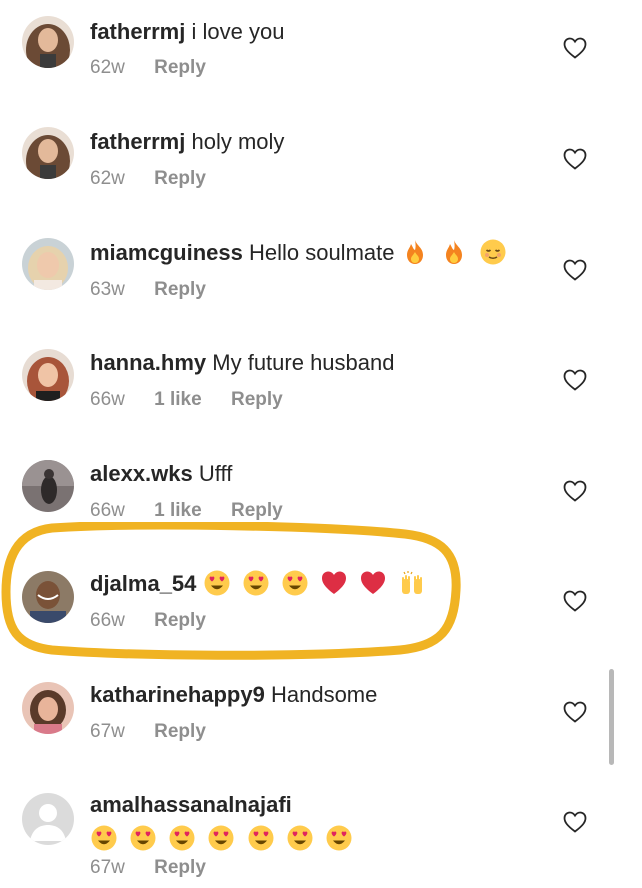 The image size is (642, 888). I want to click on comment-item: miamcguiness Hello soulmate 63w Reply, so click(321, 276).